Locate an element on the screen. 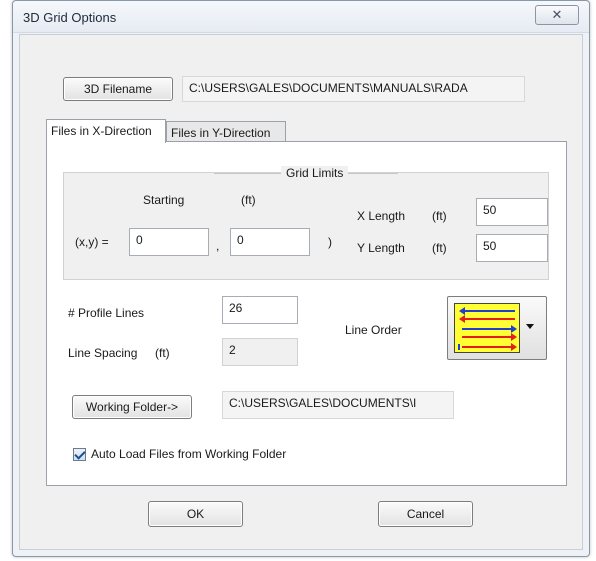 The image size is (596, 561). 3d-filename-path-field: C:\USERS\GALES\DOCUMENTS\MANUALS\RADA is located at coordinates (353, 89).